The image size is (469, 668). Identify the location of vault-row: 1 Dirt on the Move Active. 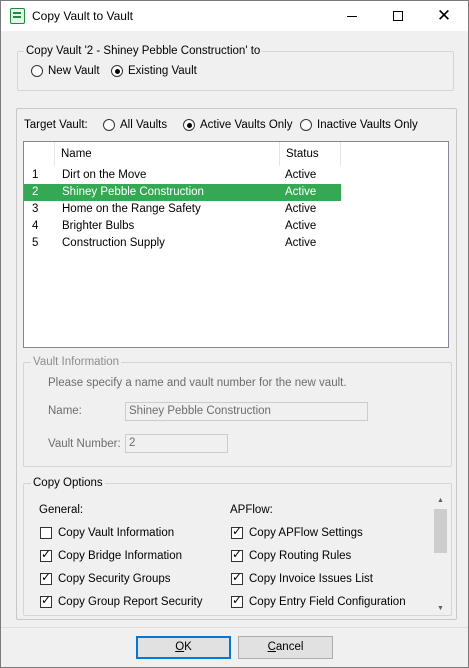
(182, 175).